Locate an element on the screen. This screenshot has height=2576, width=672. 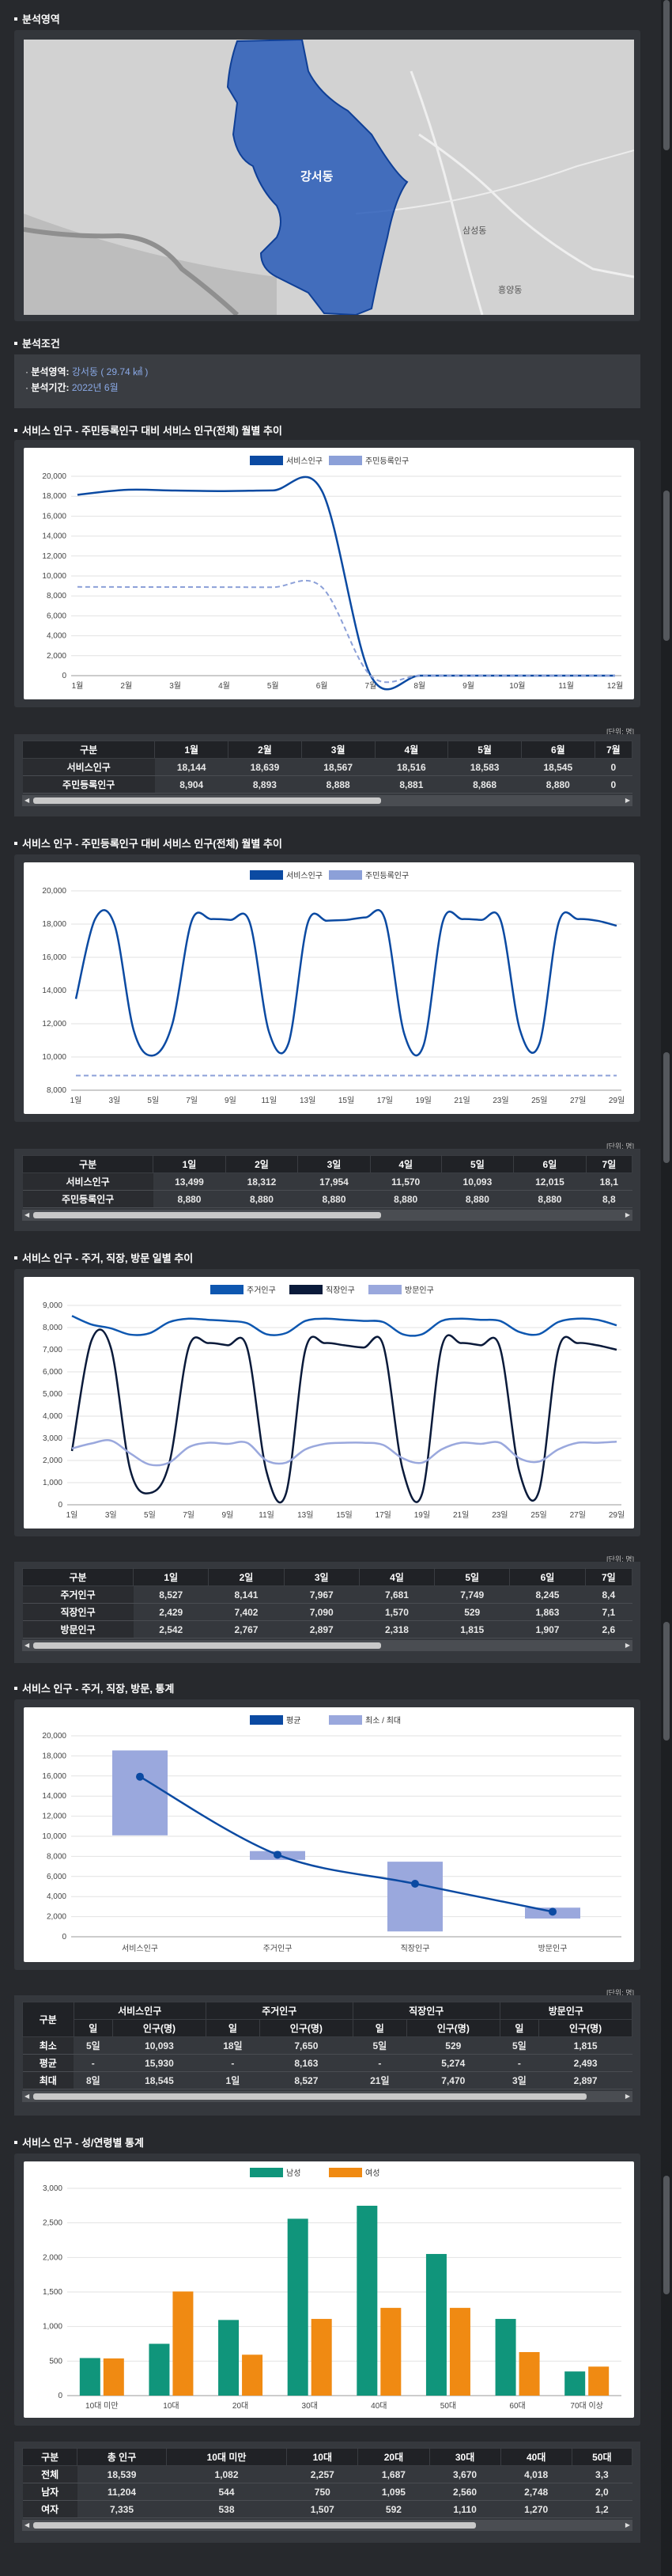
x-tick-label: 23일 is located at coordinates (500, 1515).